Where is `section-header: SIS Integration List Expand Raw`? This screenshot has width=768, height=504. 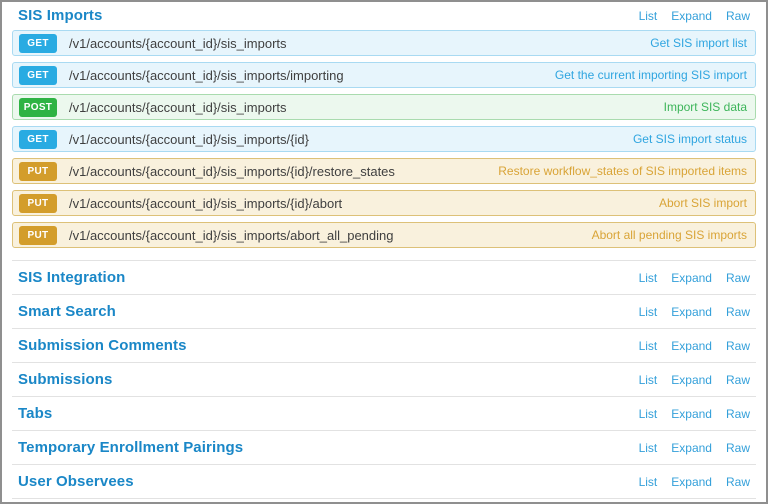
section-header: SIS Integration List Expand Raw is located at coordinates (384, 277).